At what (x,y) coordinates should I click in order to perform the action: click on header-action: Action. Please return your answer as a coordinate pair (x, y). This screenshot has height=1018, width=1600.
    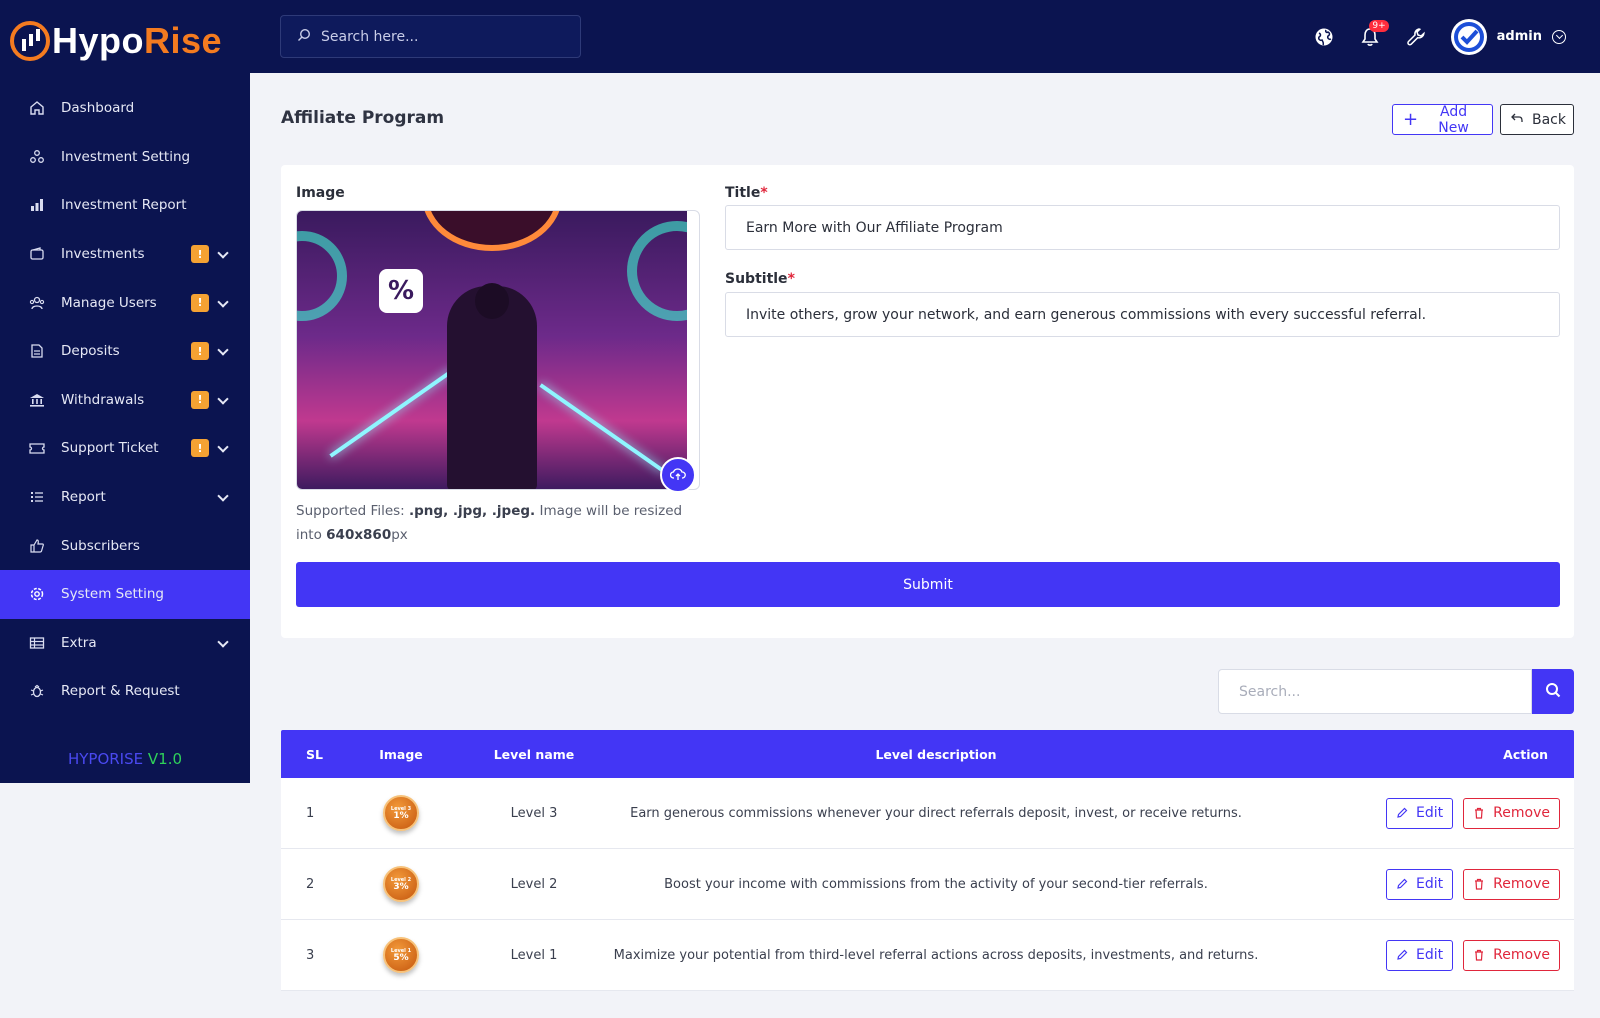
    Looking at the image, I should click on (1525, 754).